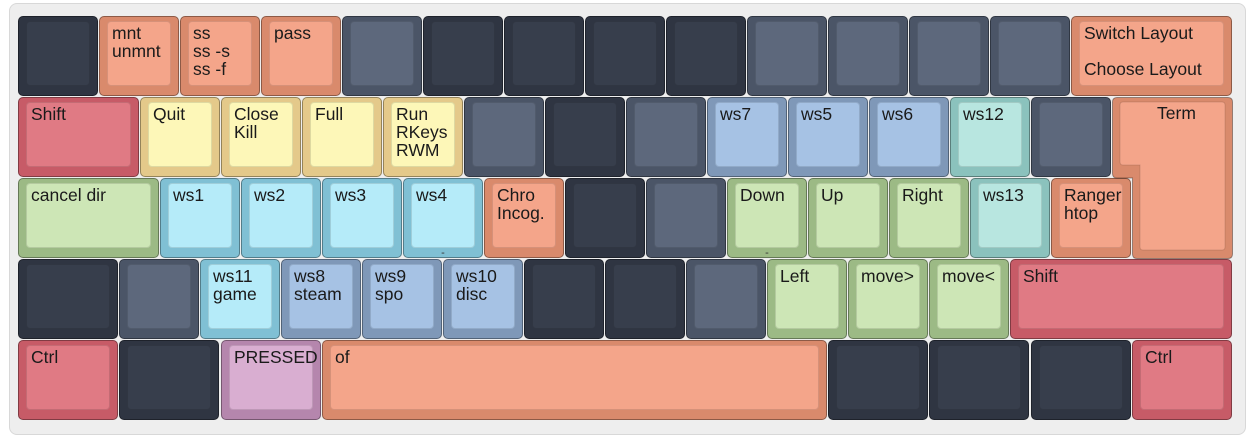 The image size is (1251, 441). I want to click on key-close: Close Kill, so click(261, 137).